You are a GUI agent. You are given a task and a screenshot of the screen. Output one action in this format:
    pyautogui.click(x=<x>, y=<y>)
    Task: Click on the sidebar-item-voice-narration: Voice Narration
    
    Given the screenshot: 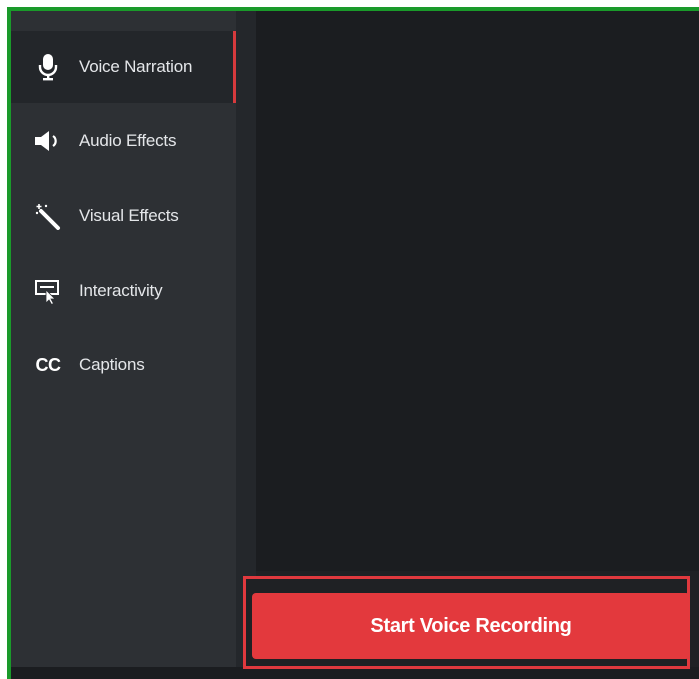 What is the action you would take?
    pyautogui.click(x=123, y=67)
    